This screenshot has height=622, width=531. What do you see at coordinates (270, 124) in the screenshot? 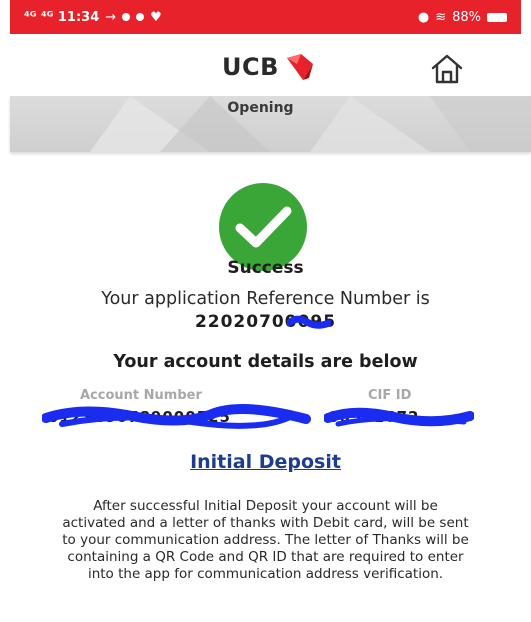
I see `page-title-band: Opening` at bounding box center [270, 124].